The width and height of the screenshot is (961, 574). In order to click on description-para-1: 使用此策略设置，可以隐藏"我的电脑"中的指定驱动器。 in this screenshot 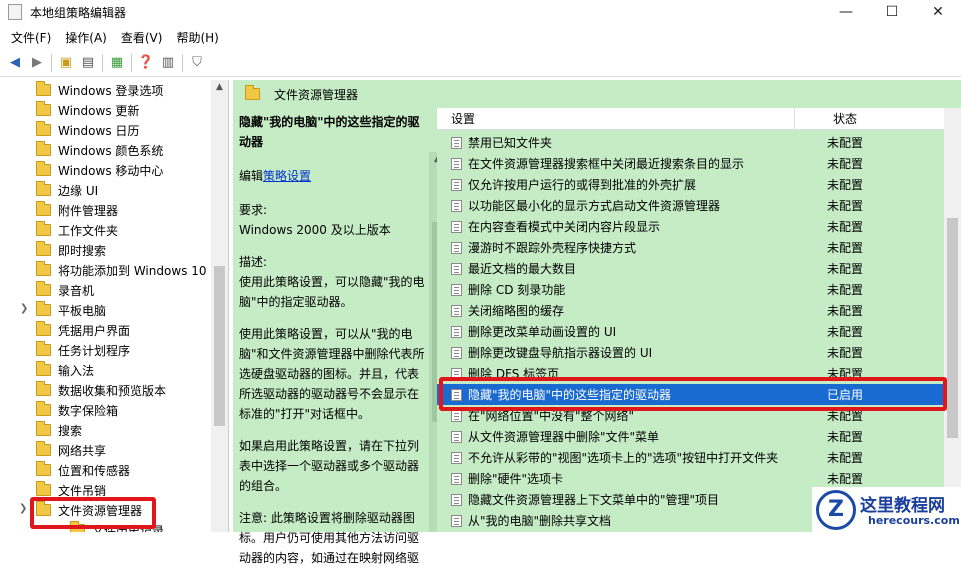, I will do `click(332, 292)`.